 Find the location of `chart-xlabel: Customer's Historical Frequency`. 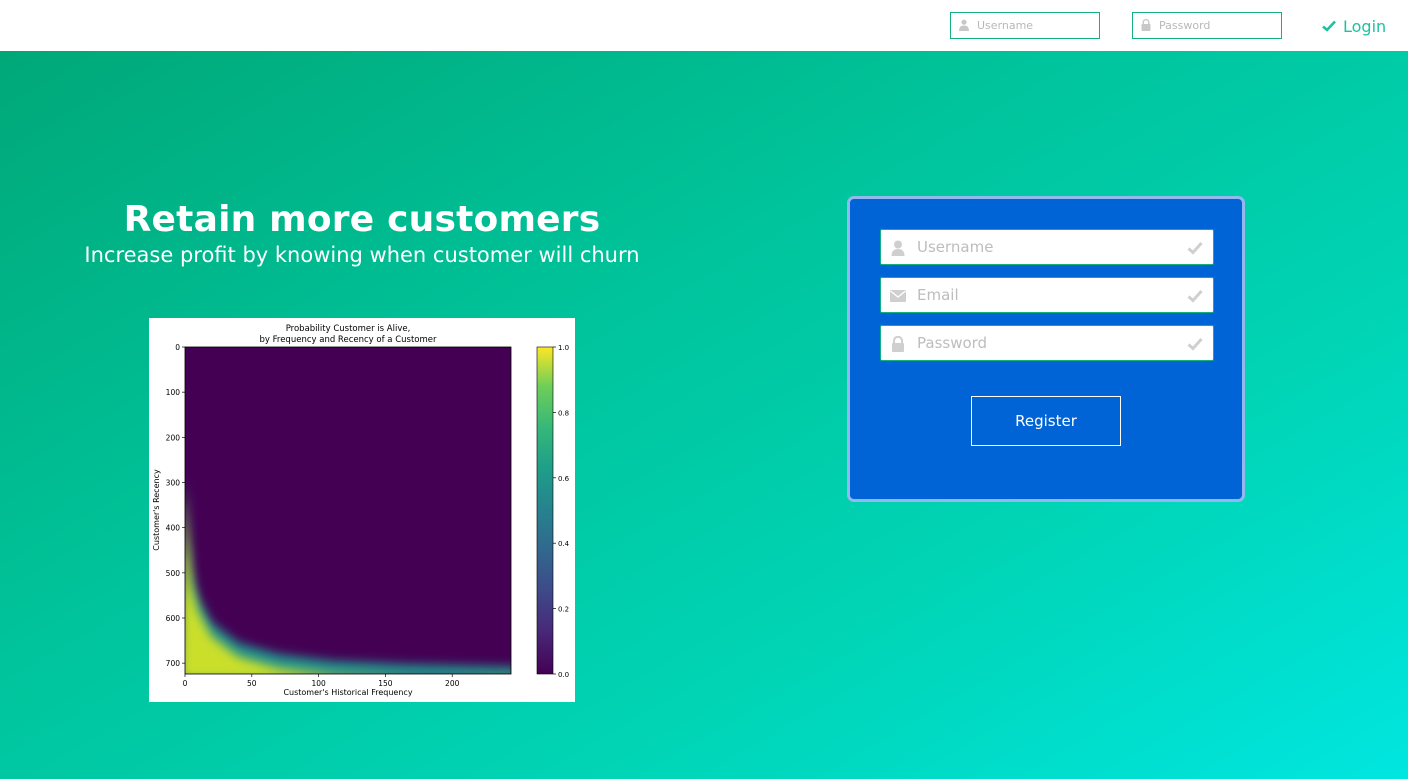

chart-xlabel: Customer's Historical Frequency is located at coordinates (347, 692).